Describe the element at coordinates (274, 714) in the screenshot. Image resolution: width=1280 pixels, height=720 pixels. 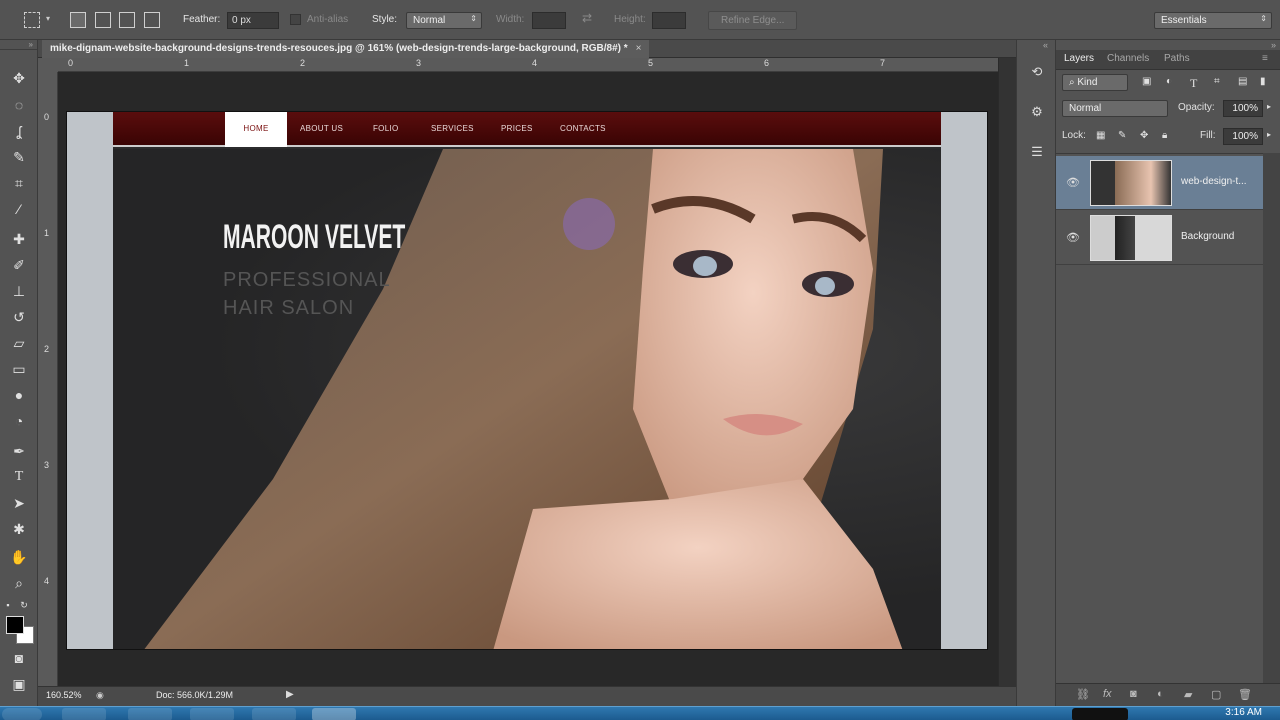
I see `taskbar-skype` at that location.